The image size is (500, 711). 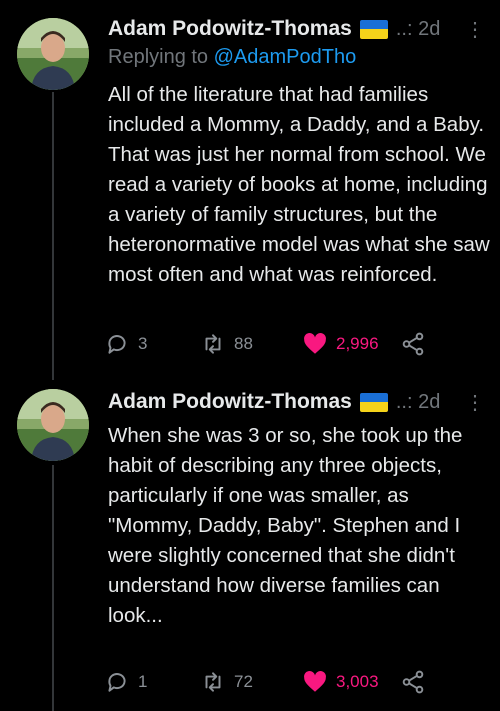 I want to click on like-count: 2,996, so click(x=357, y=343).